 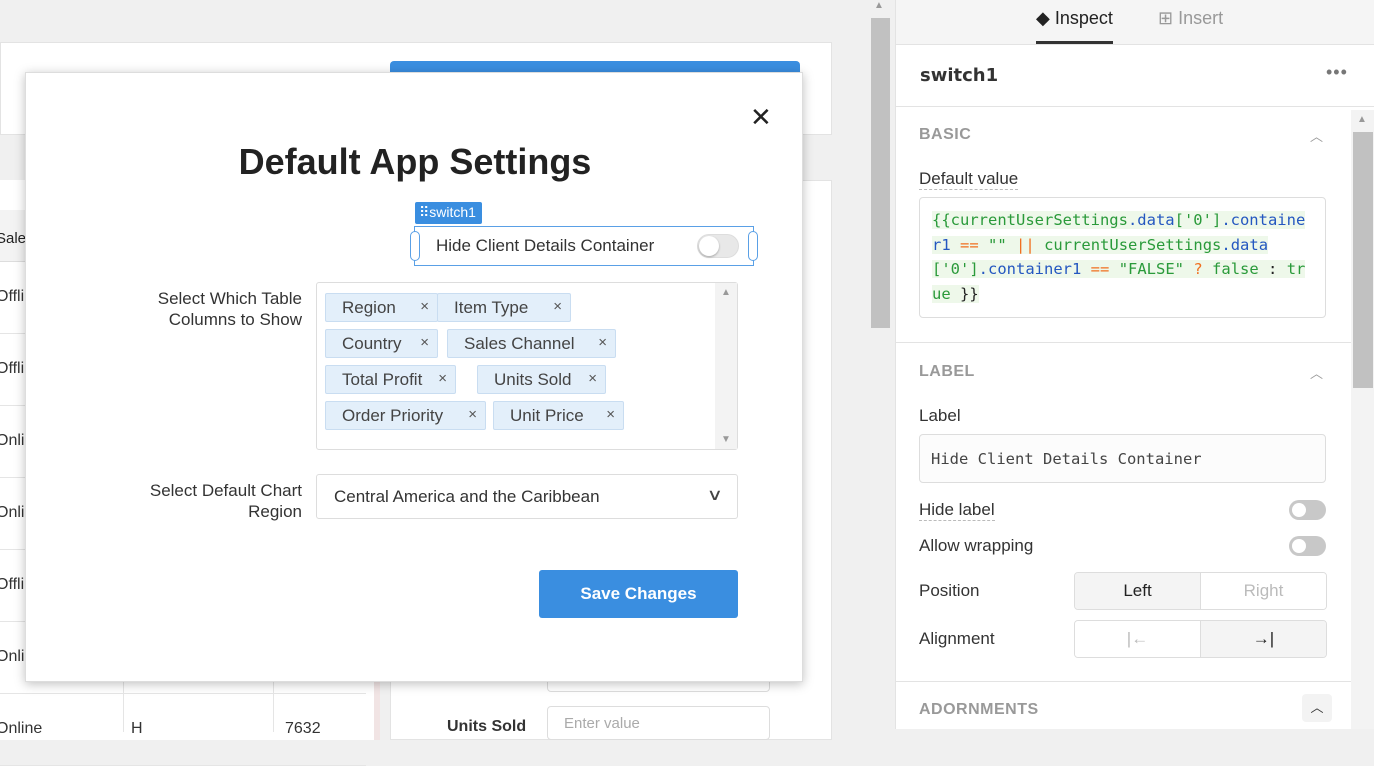 What do you see at coordinates (467, 496) in the screenshot?
I see `region-select-value: Central America and the Caribbean` at bounding box center [467, 496].